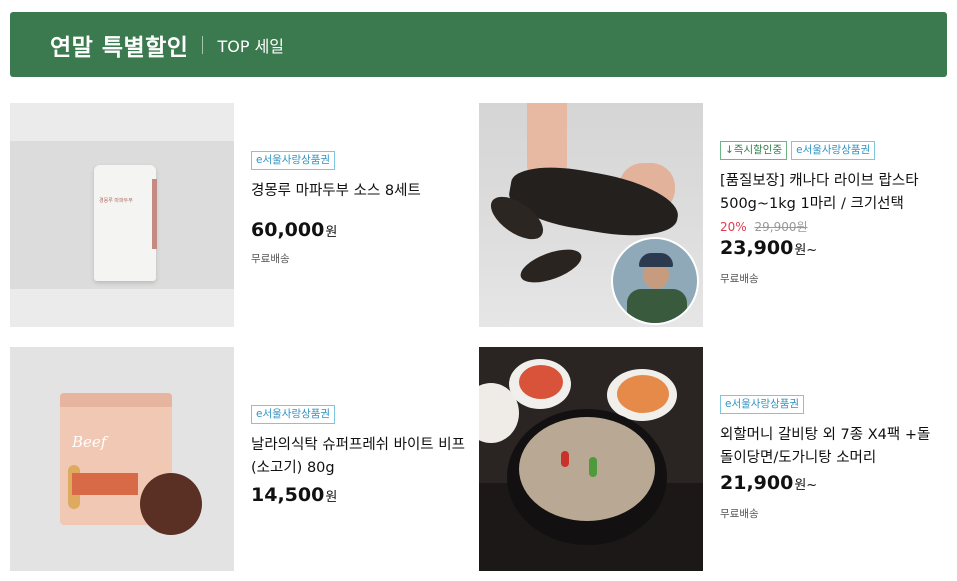  Describe the element at coordinates (827, 483) in the screenshot. I see `product-price: 21,900원~` at that location.